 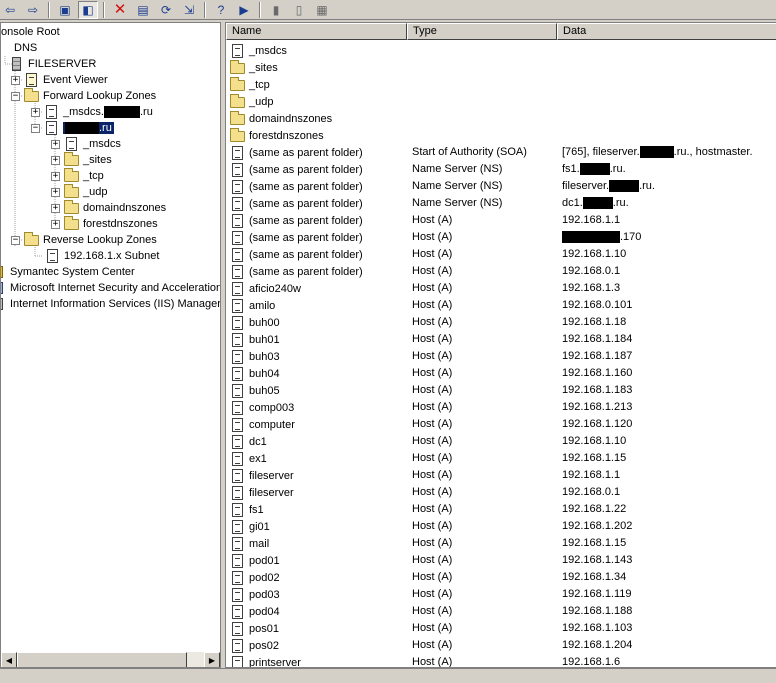 What do you see at coordinates (501, 526) in the screenshot?
I see `list-row: gi01 Host (A) 192.168.1.202` at bounding box center [501, 526].